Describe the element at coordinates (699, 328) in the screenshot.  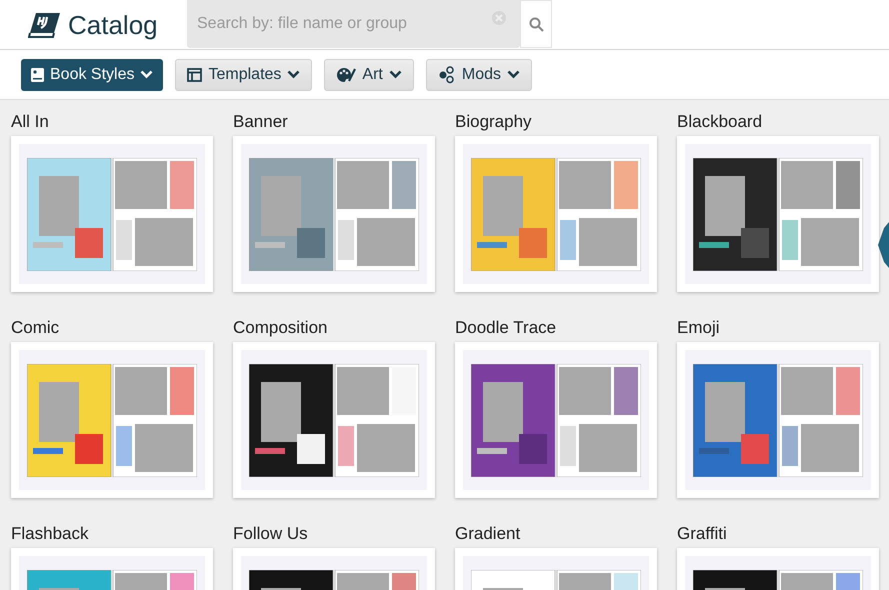
I see `style-name: Emoji` at that location.